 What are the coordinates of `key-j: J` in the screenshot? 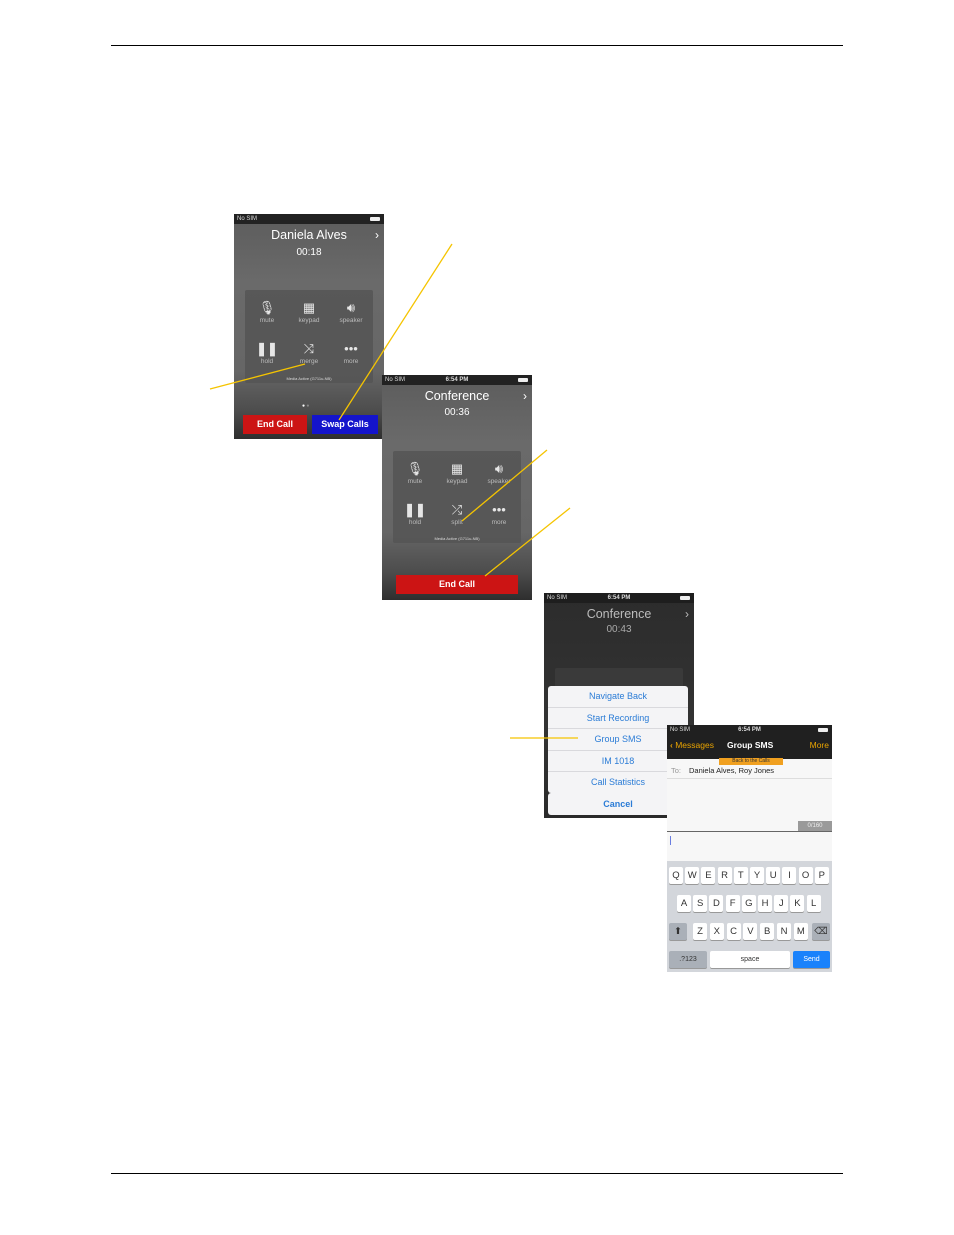 It's located at (781, 903).